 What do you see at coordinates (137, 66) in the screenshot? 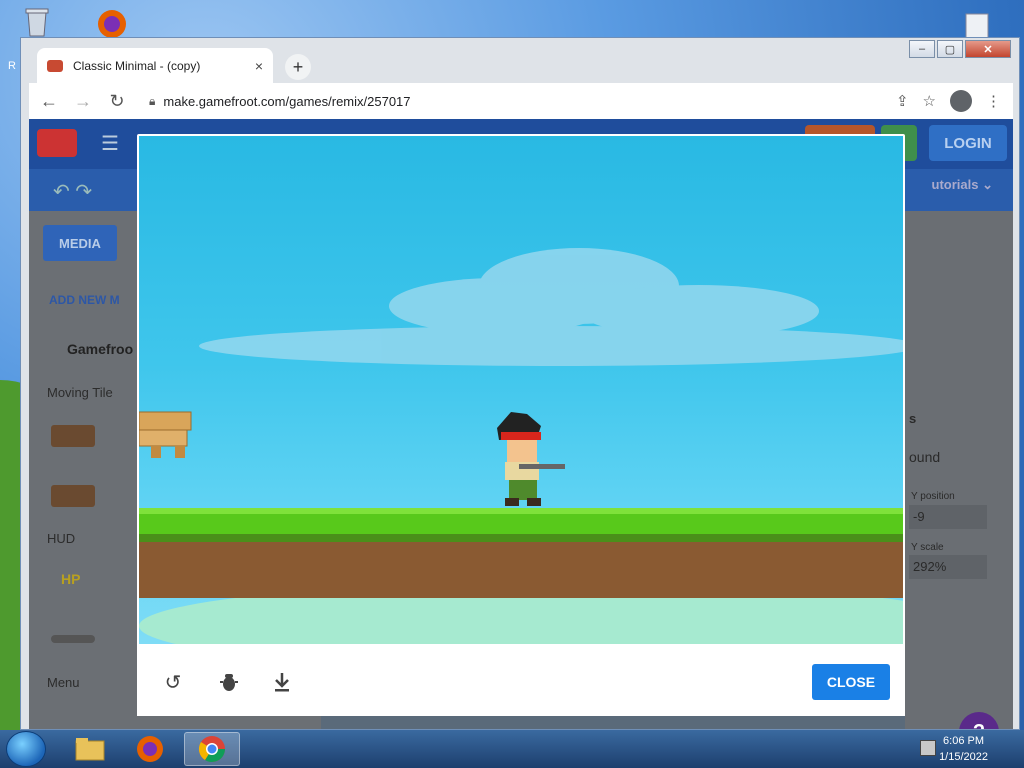
I see `tab-title: Classic Minimal - (copy)` at bounding box center [137, 66].